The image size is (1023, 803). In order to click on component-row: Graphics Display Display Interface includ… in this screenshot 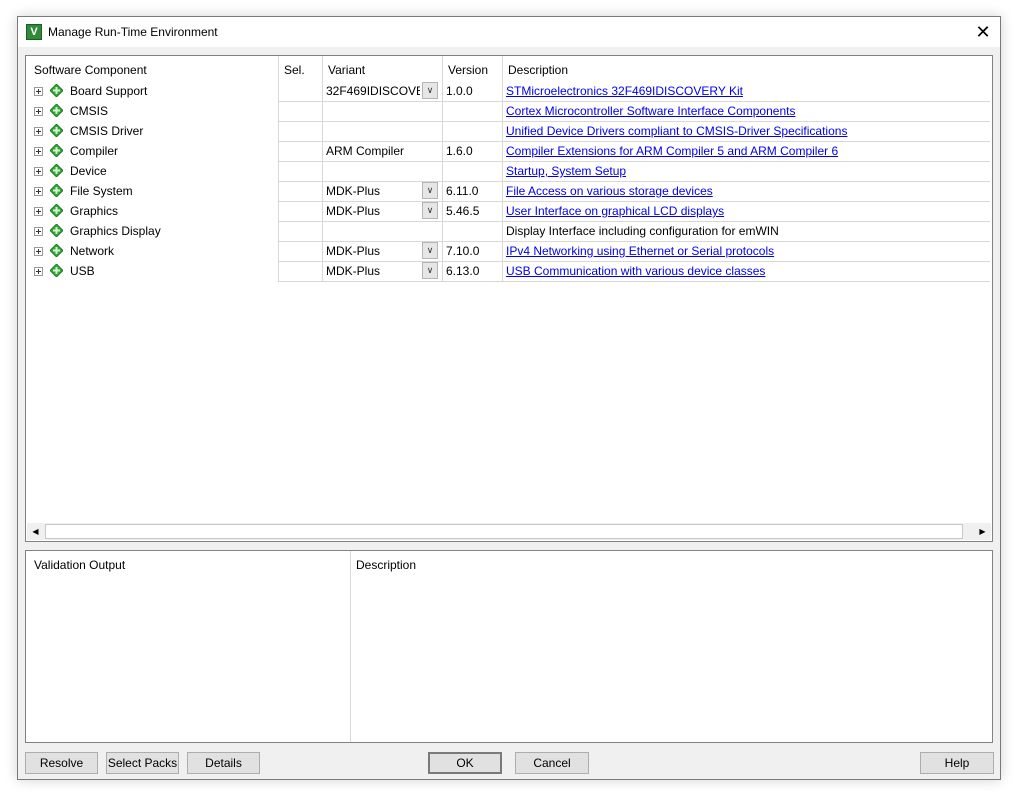, I will do `click(508, 231)`.